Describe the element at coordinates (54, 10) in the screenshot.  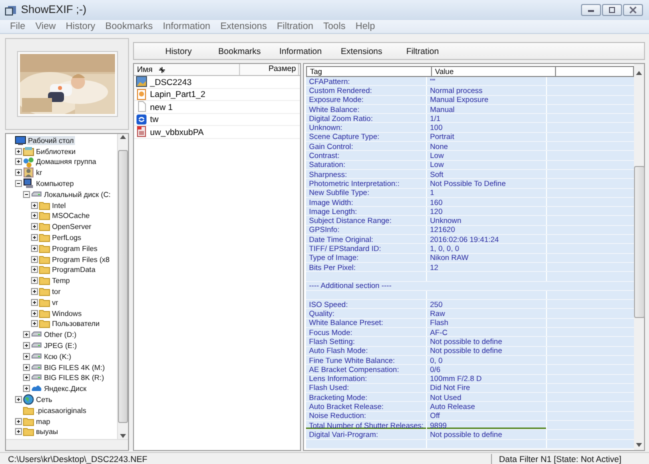
I see `window-title: ShowEXIF ;-)` at that location.